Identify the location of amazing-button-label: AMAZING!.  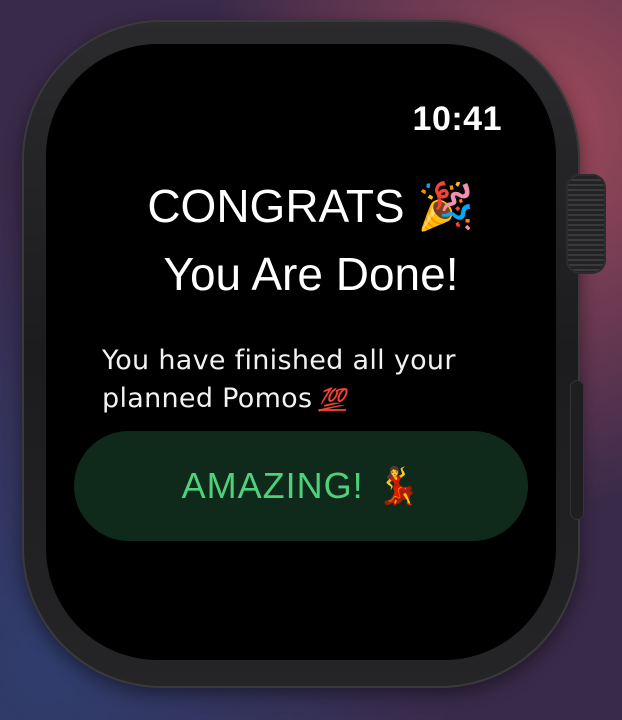
(272, 485).